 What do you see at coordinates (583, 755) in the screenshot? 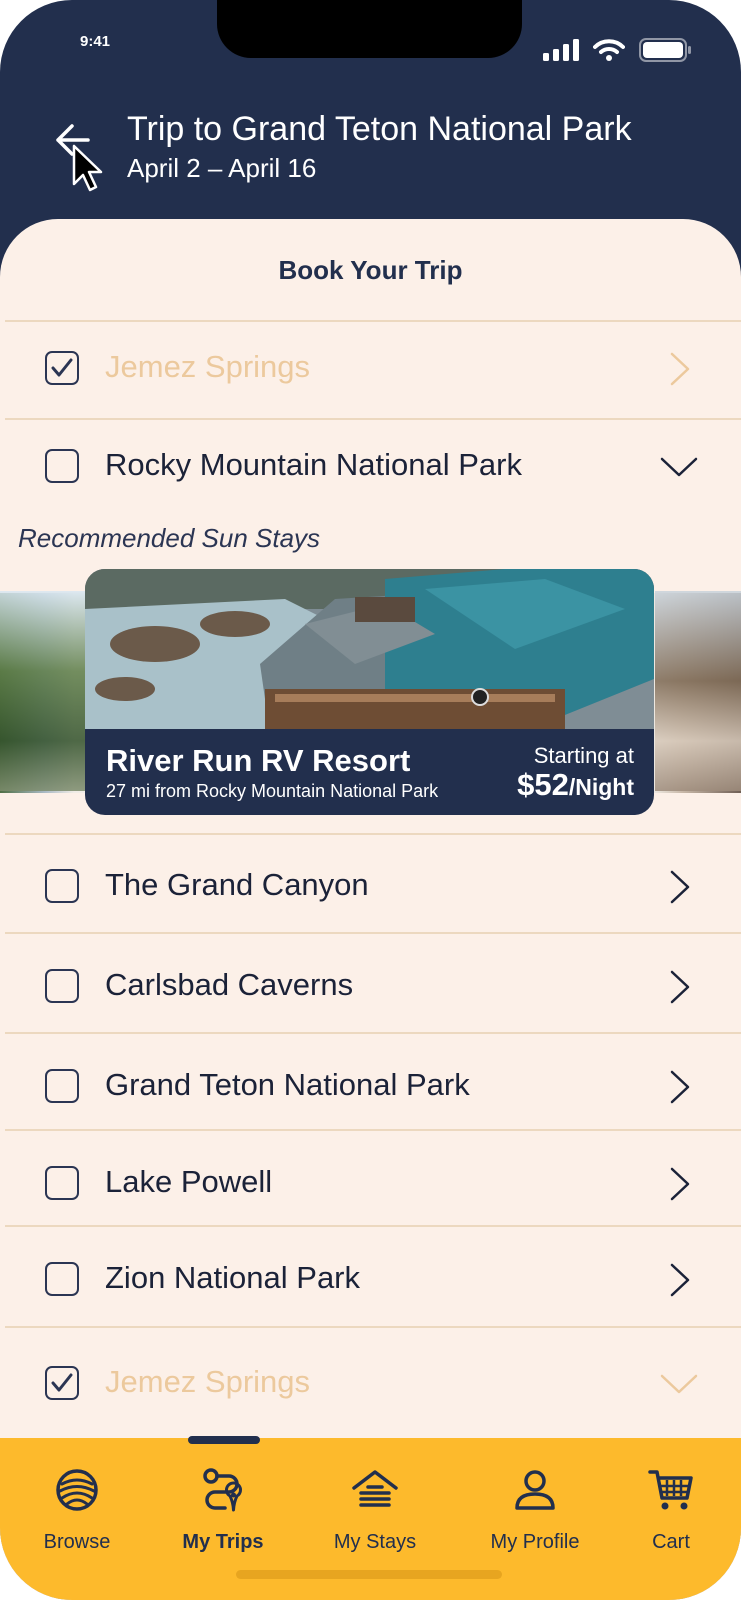
I see `starting-at-label: Starting at` at bounding box center [583, 755].